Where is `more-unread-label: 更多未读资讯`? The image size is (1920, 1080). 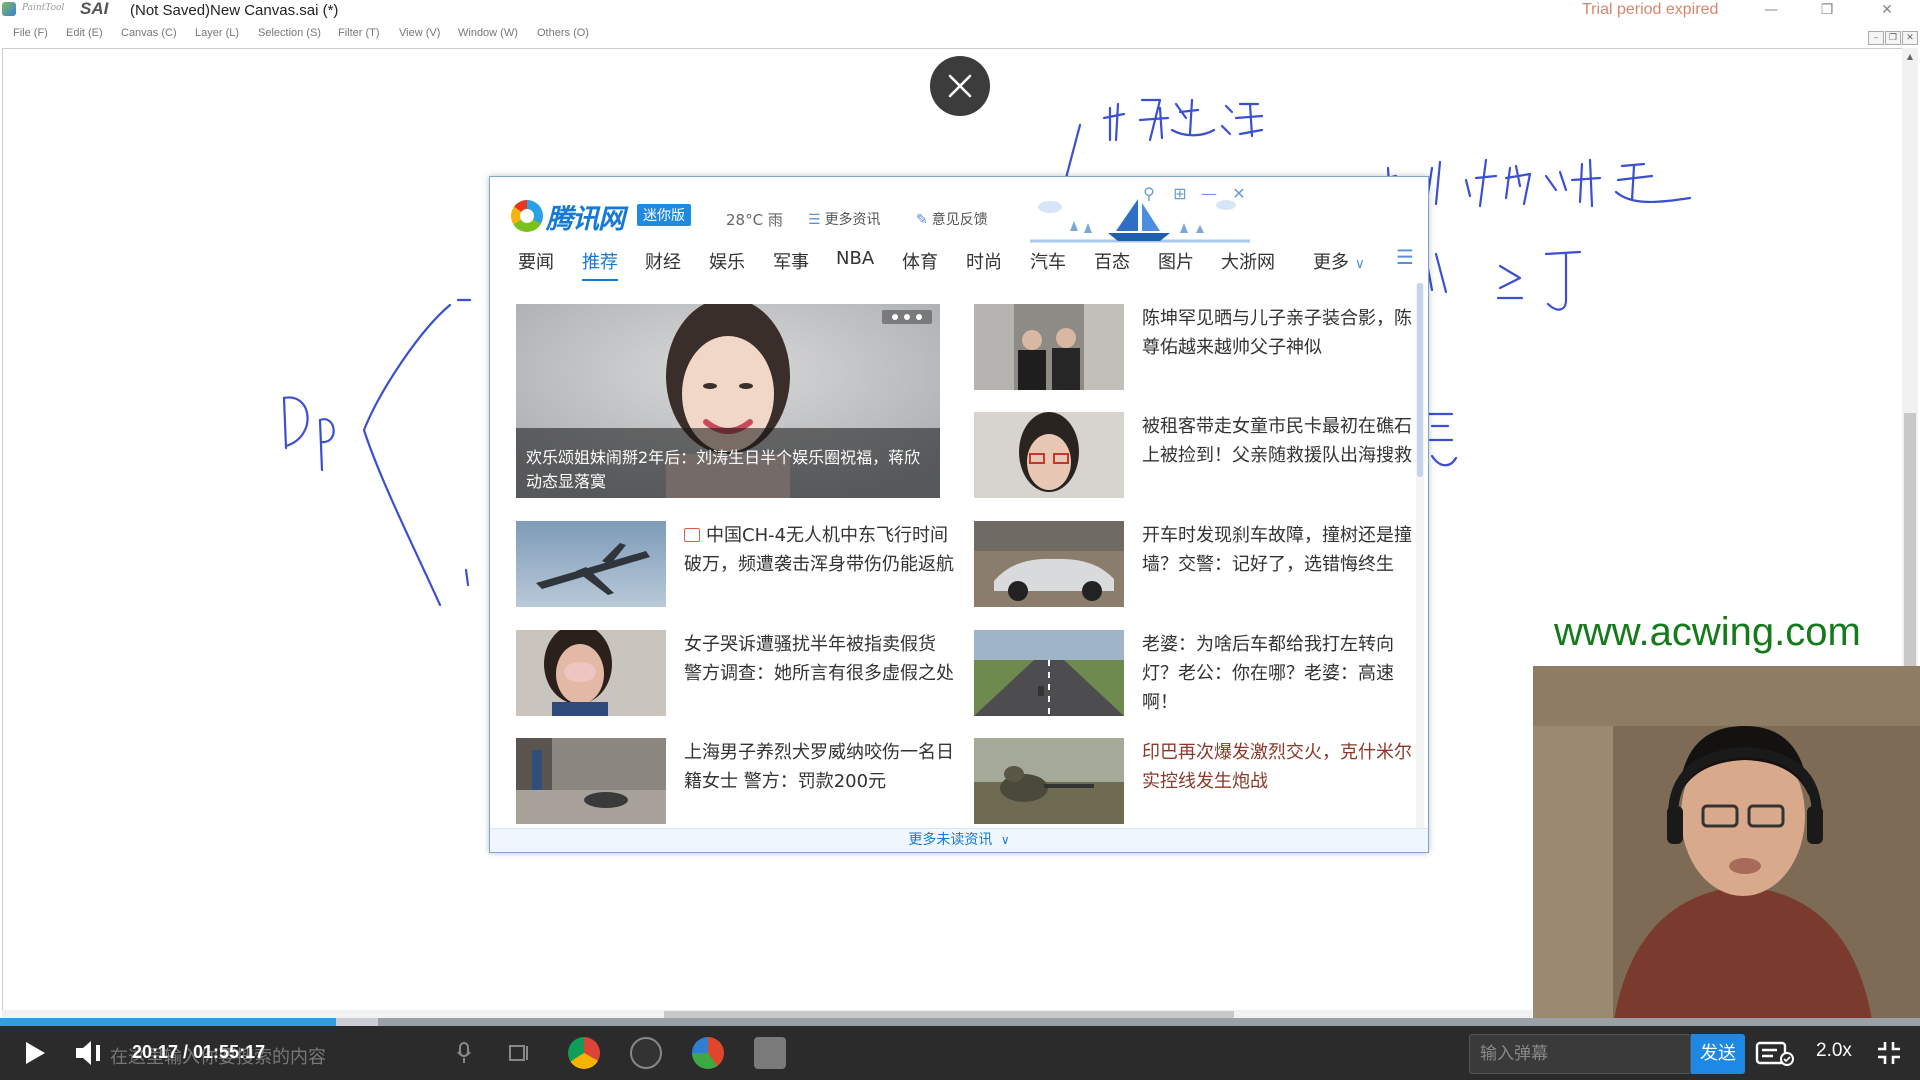 more-unread-label: 更多未读资讯 is located at coordinates (950, 840).